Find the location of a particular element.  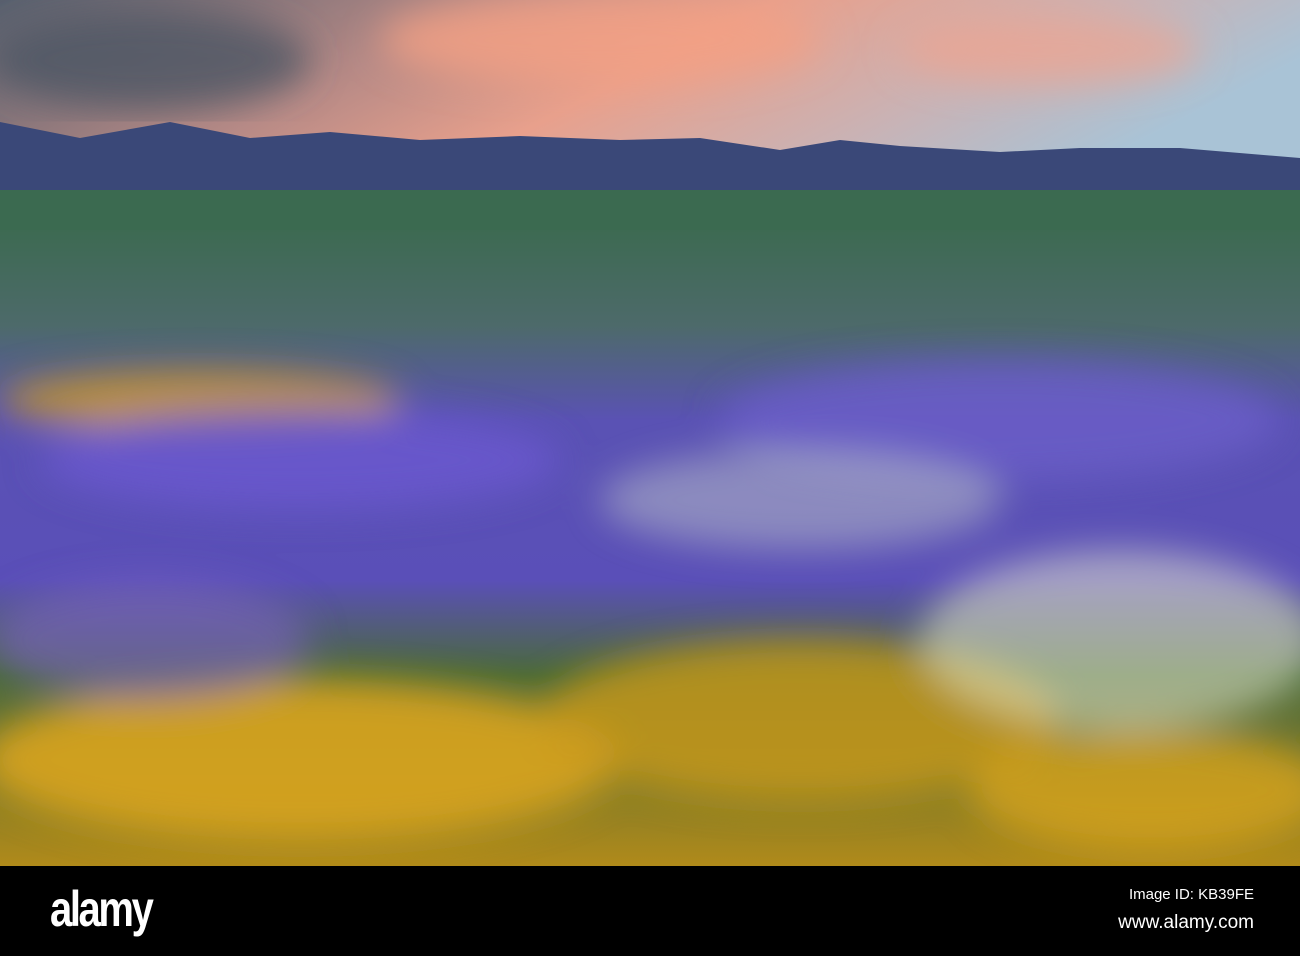

plain is located at coordinates (650, 210).